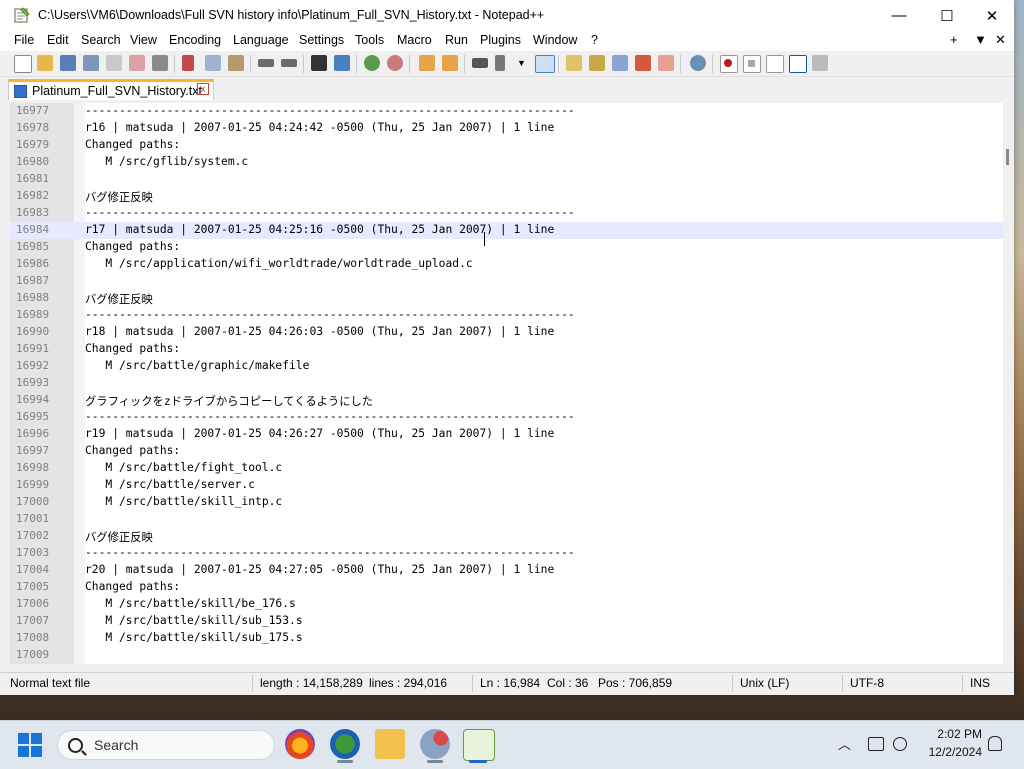  Describe the element at coordinates (506, 604) in the screenshot. I see `editor-line: 17006 M /src/battle/skill/be_176.s` at that location.